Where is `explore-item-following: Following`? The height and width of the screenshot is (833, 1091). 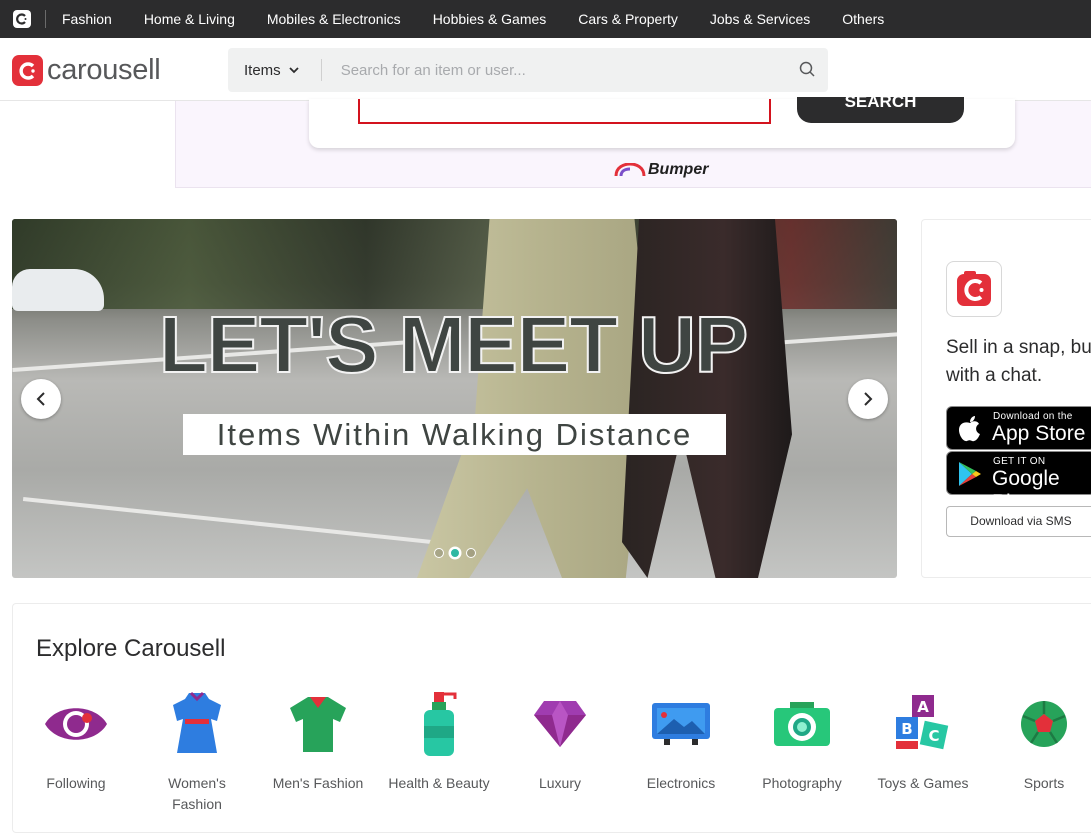
explore-item-following: Following is located at coordinates (76, 741).